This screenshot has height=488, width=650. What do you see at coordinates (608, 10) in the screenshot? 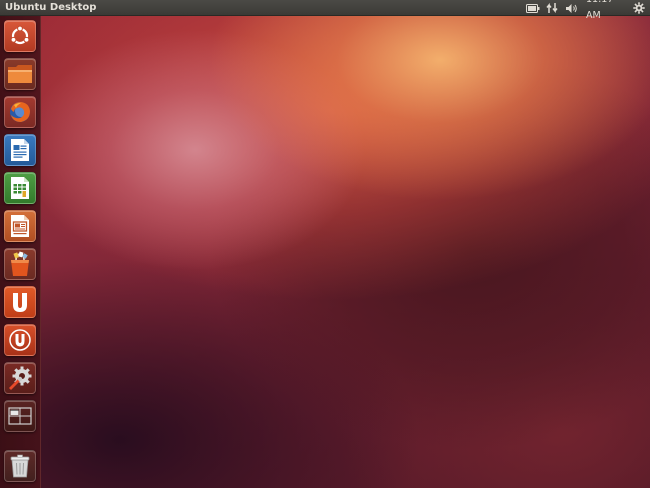
I see `clock: 11:17 AM` at bounding box center [608, 10].